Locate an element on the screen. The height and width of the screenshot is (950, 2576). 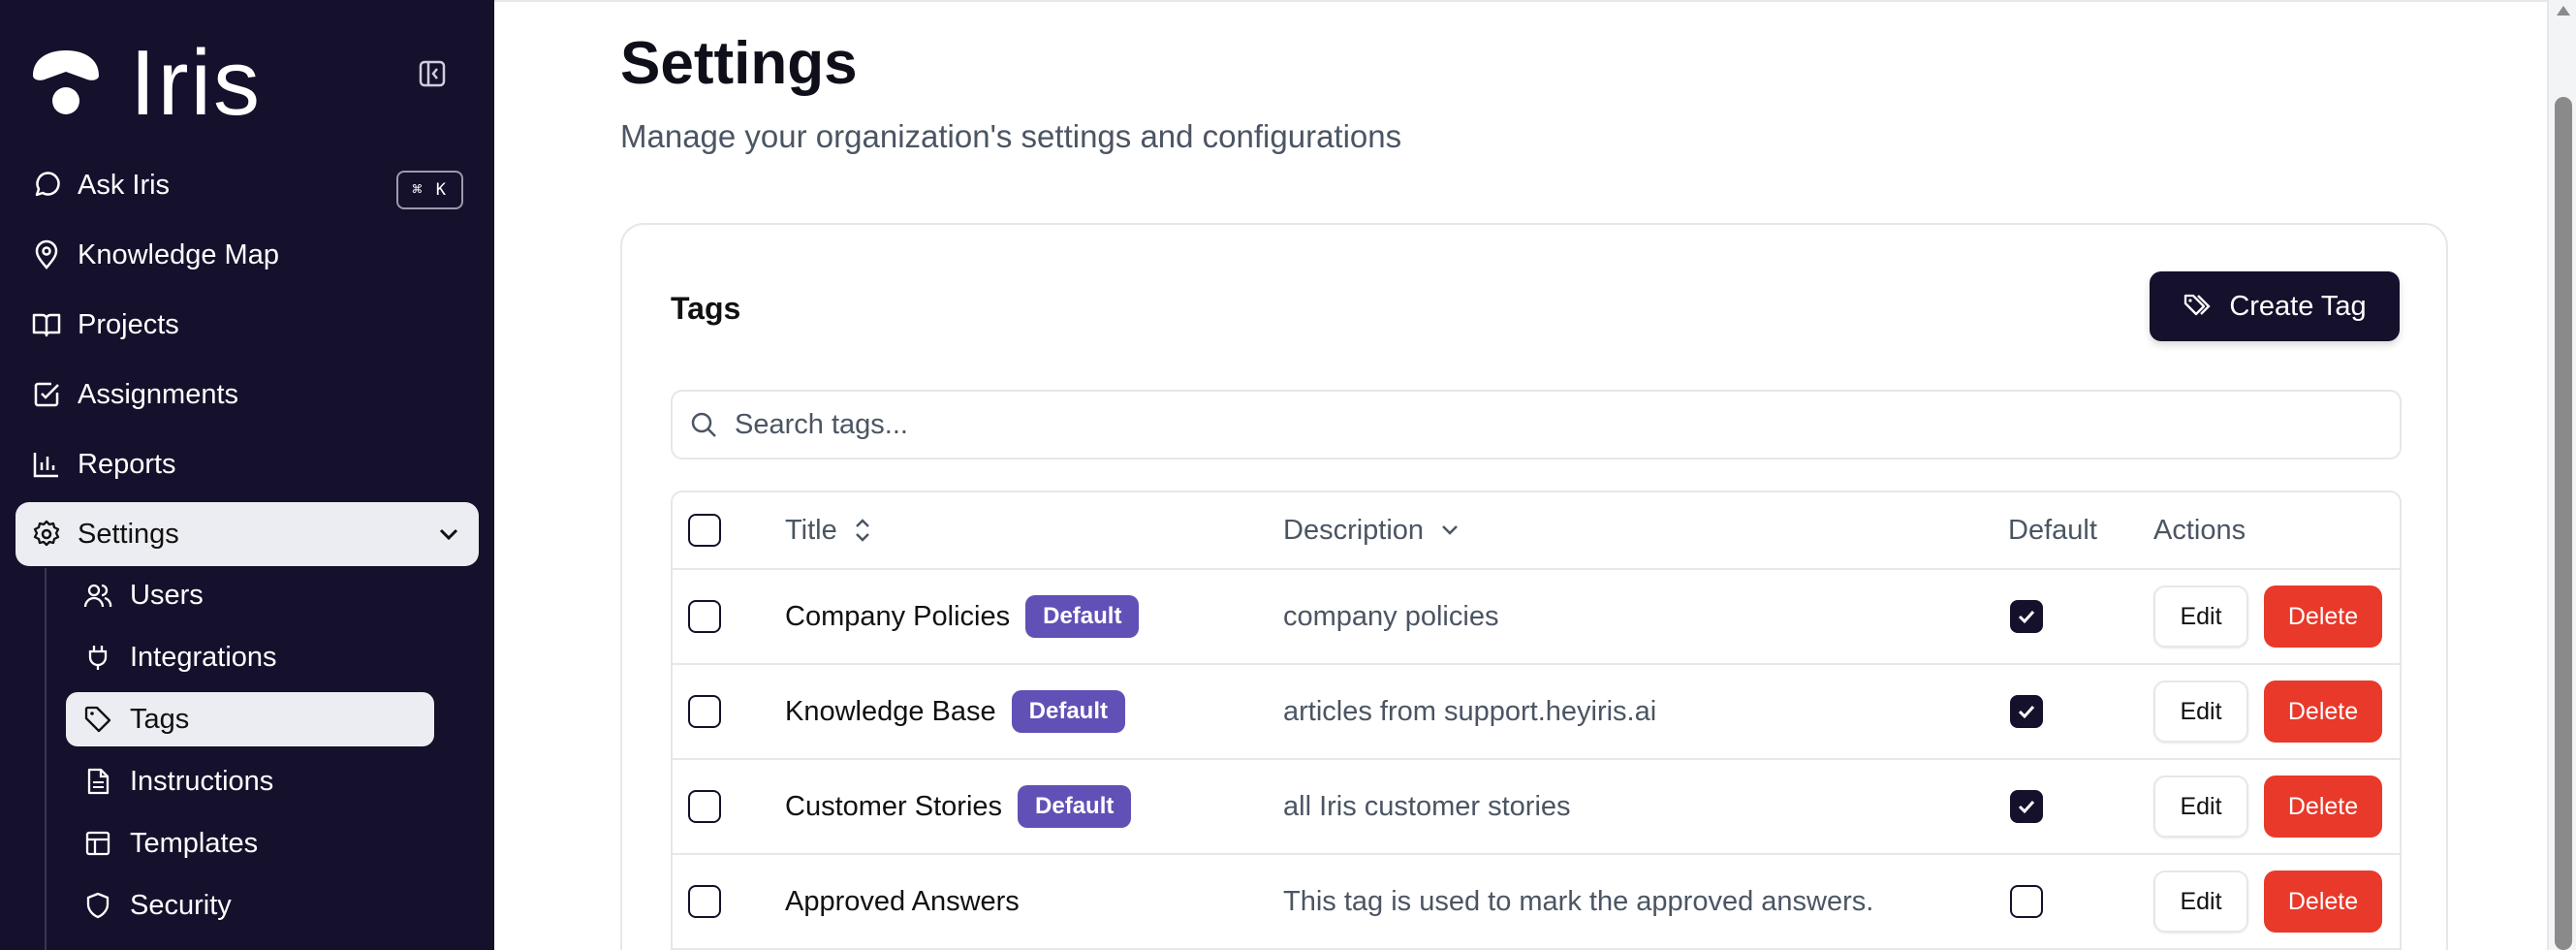
nav-item-reports: Reports is located at coordinates (247, 464).